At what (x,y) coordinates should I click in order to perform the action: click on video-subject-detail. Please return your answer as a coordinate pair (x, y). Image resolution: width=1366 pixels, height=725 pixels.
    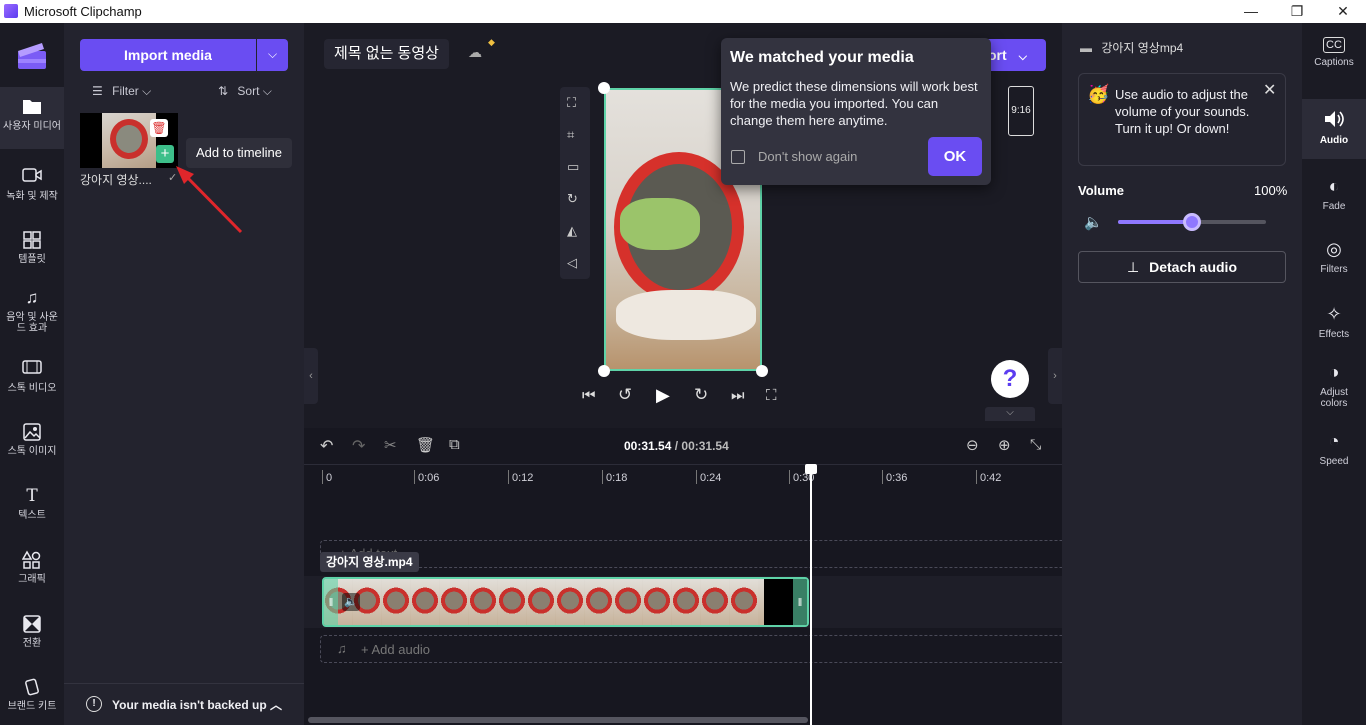
    Looking at the image, I should click on (660, 224).